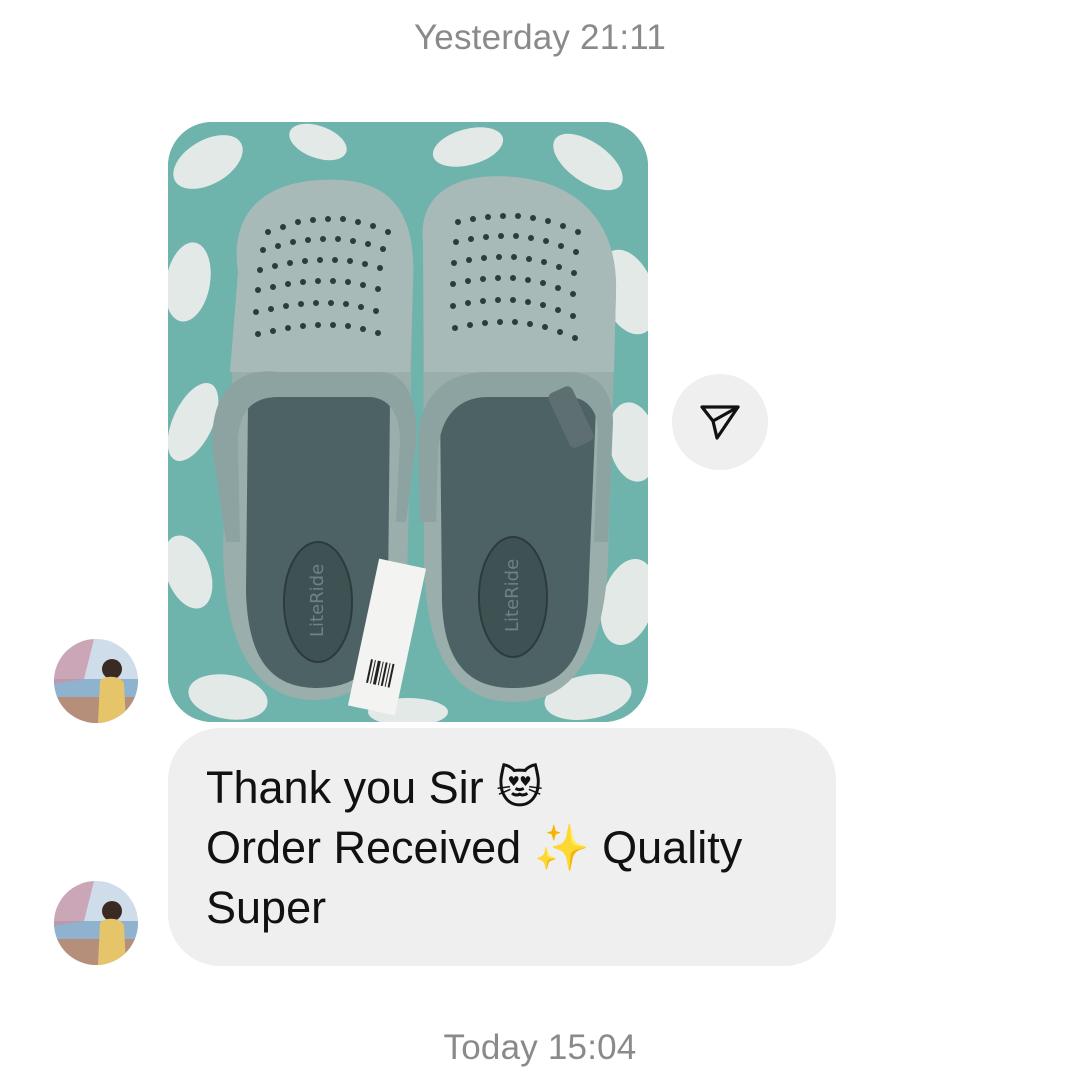 The image size is (1080, 1080). I want to click on message-line: Thank you Sir 😻, so click(375, 787).